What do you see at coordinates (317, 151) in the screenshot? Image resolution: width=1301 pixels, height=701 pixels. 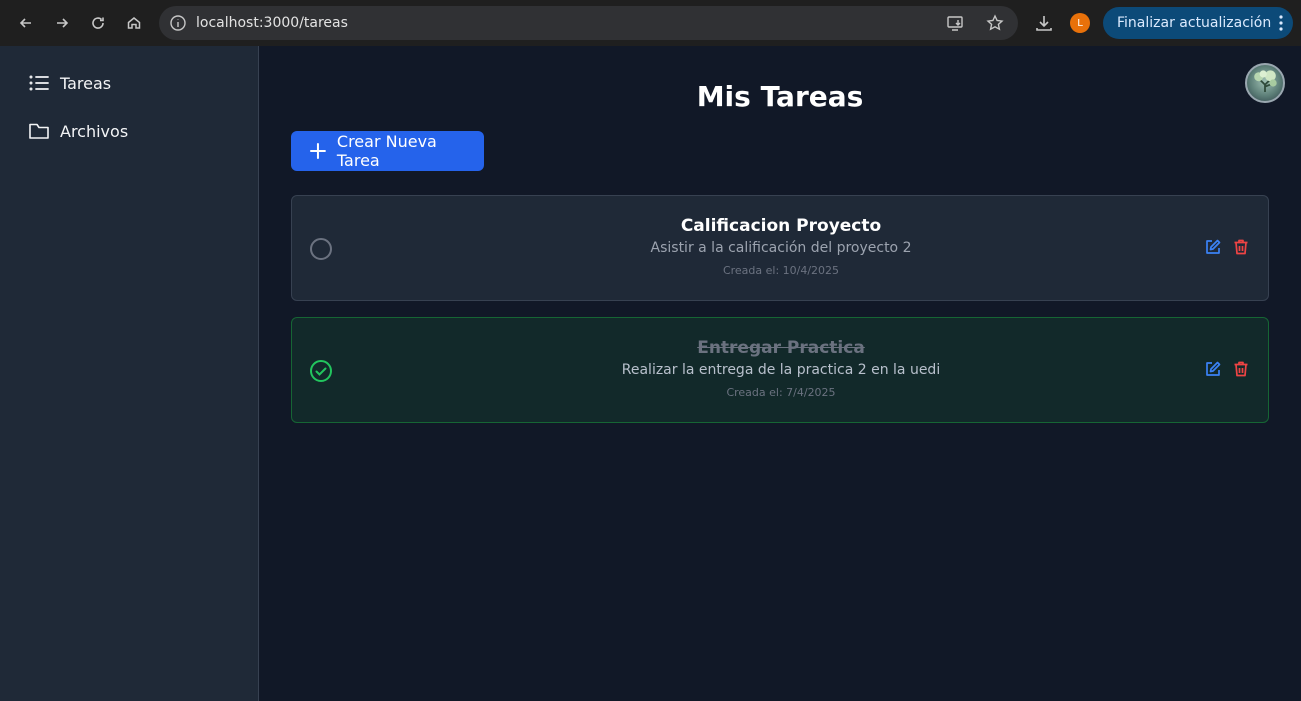 I see `plus-icon` at bounding box center [317, 151].